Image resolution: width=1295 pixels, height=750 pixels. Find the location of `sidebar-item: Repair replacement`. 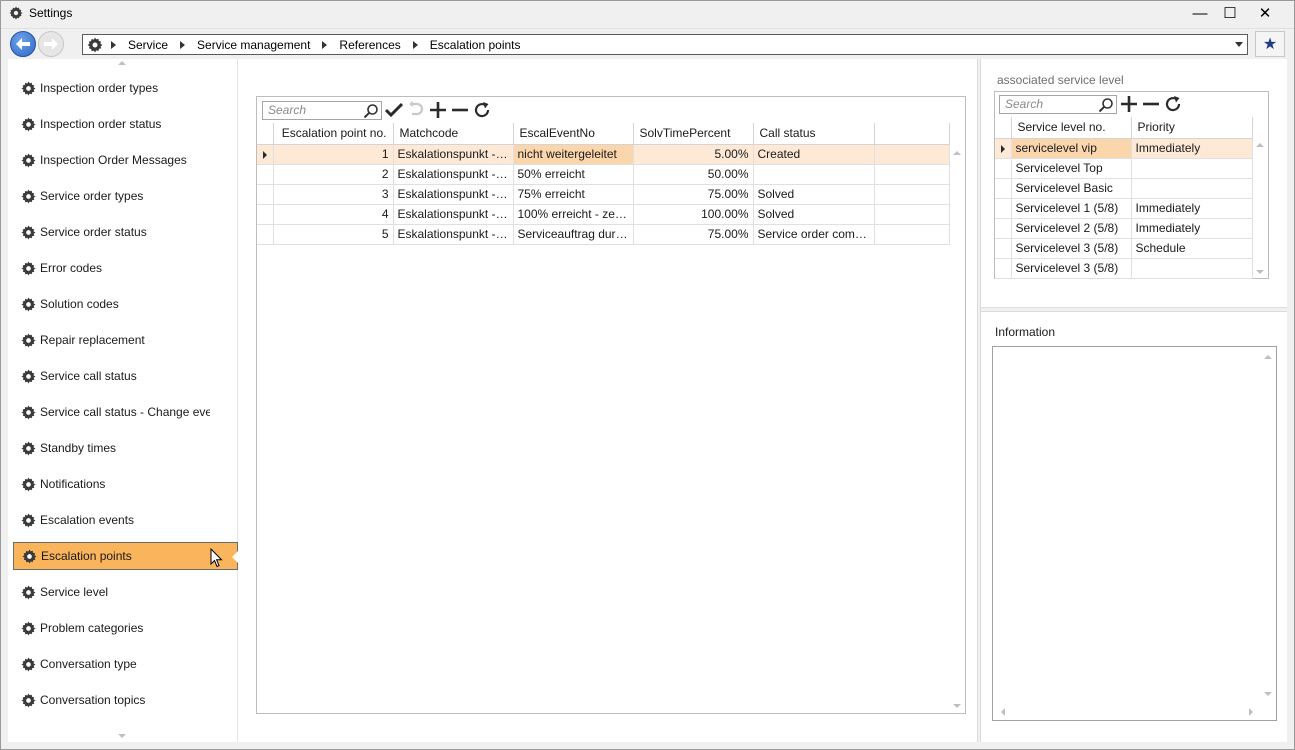

sidebar-item: Repair replacement is located at coordinates (125, 340).